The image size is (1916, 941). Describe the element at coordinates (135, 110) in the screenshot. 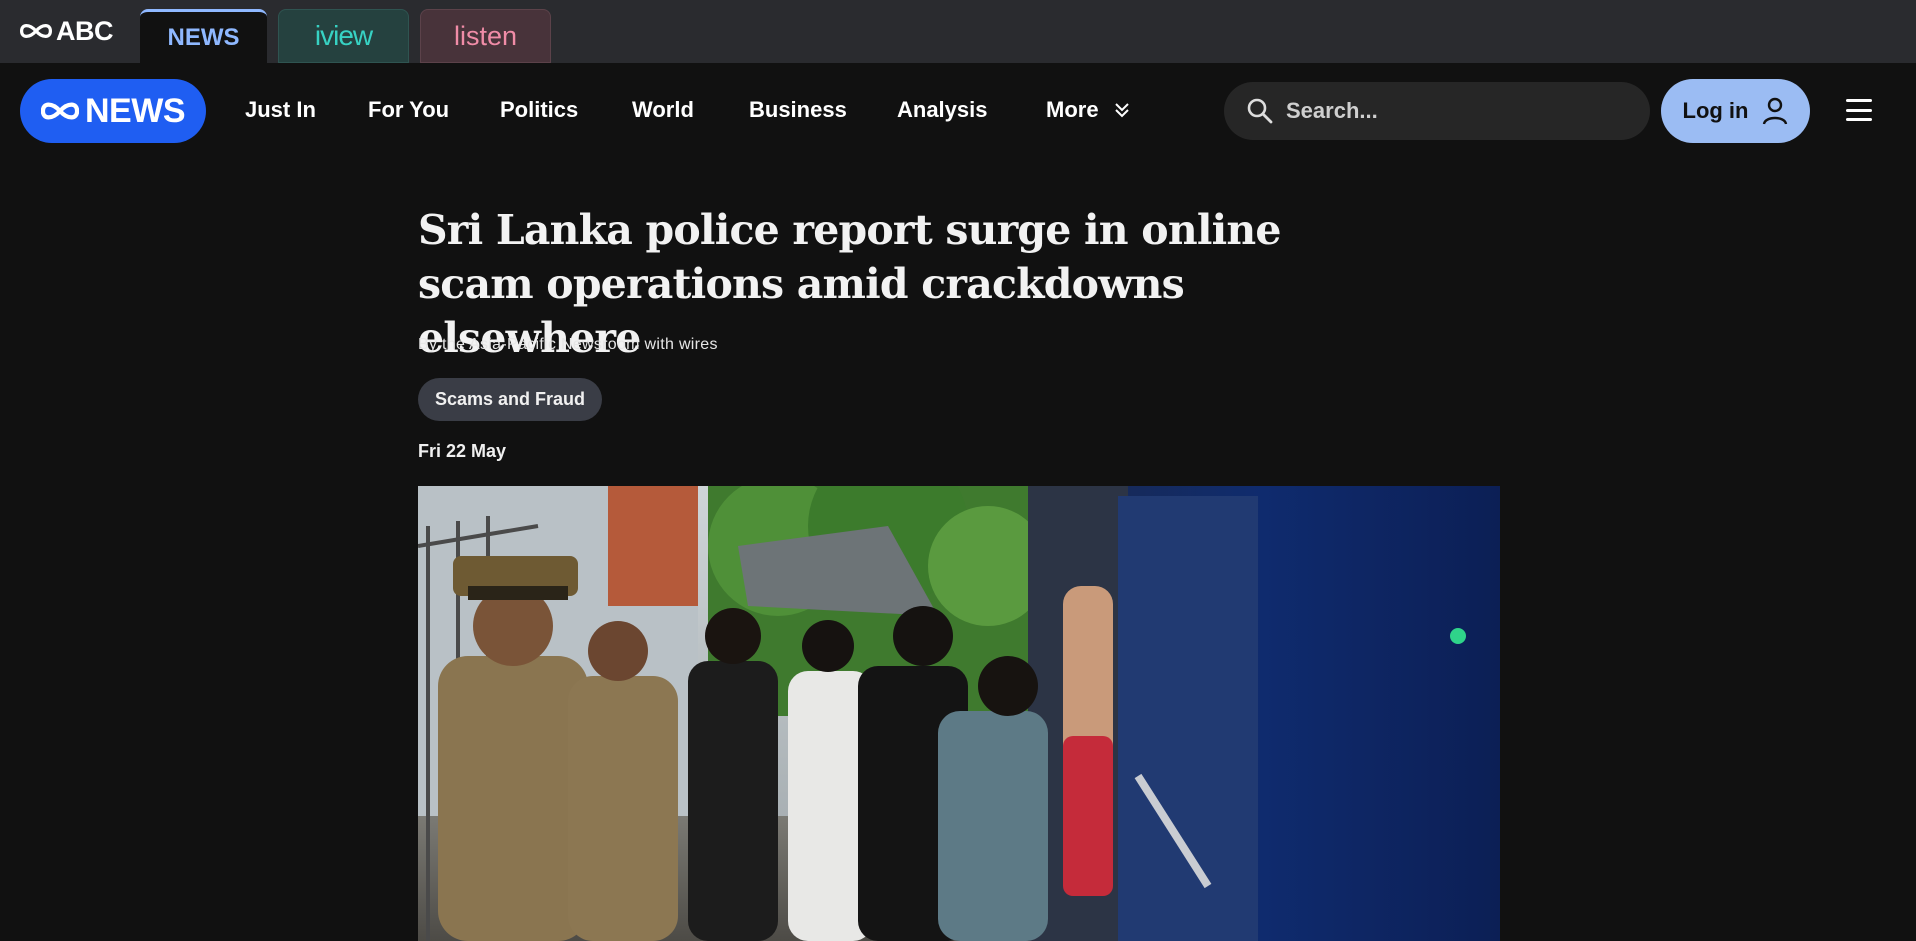

I see `news-logo-text: NEWS` at that location.